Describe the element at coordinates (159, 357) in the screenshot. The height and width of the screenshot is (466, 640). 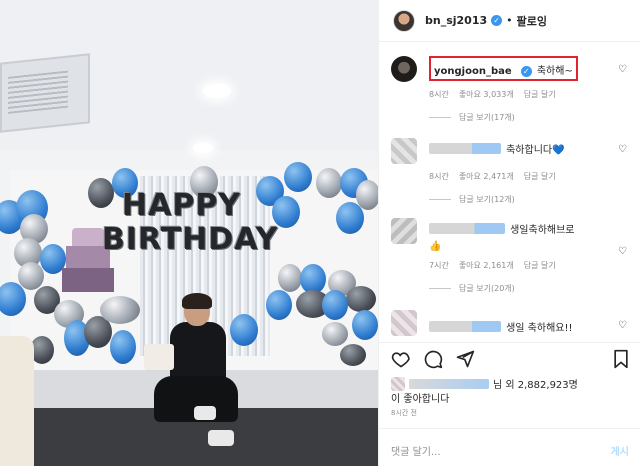
I see `cake-box` at that location.